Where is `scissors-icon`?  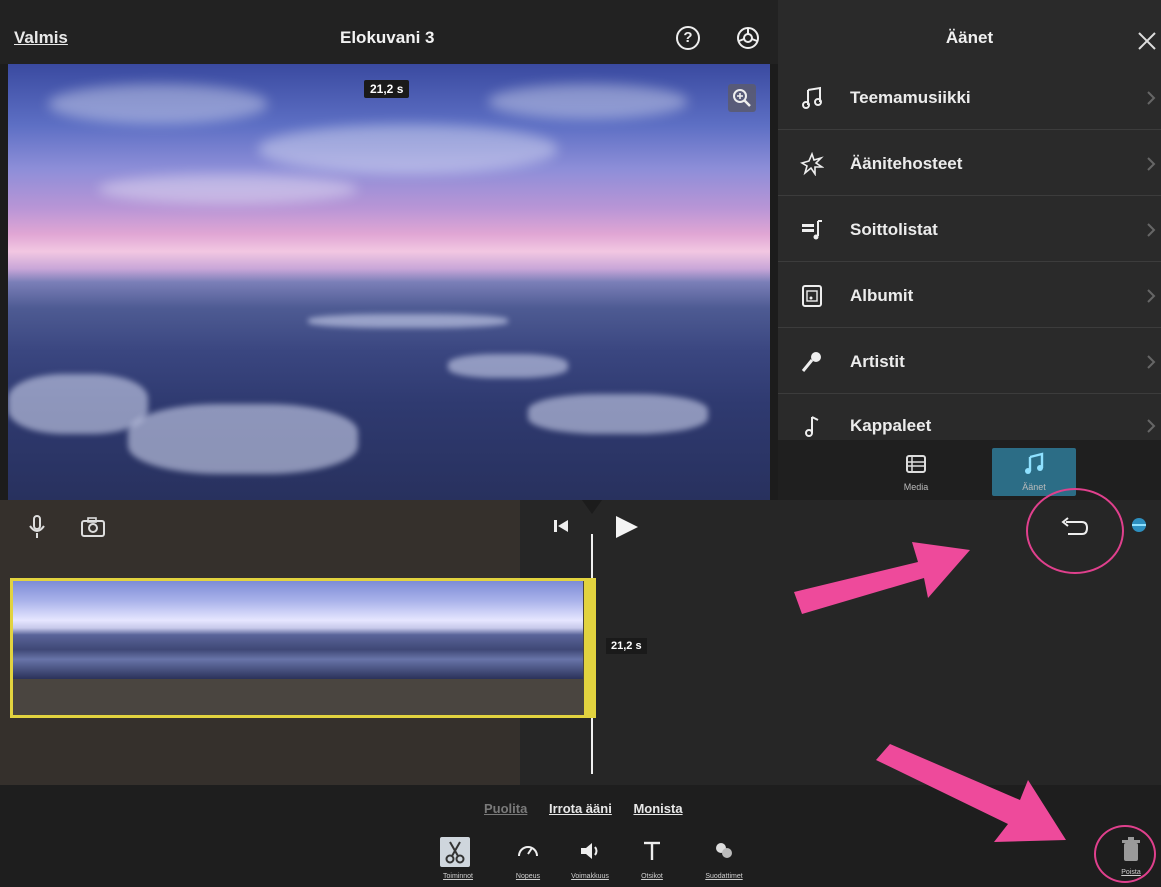
scissors-icon is located at coordinates (455, 852).